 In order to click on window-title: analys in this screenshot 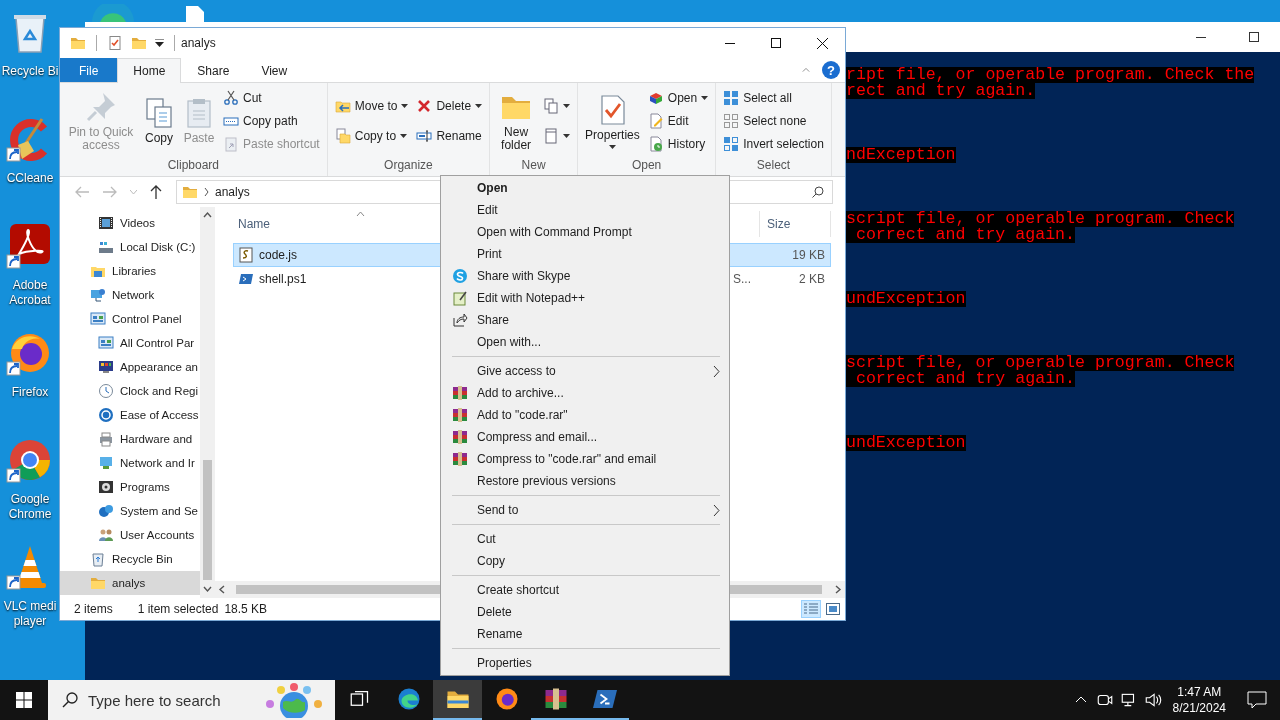, I will do `click(198, 43)`.